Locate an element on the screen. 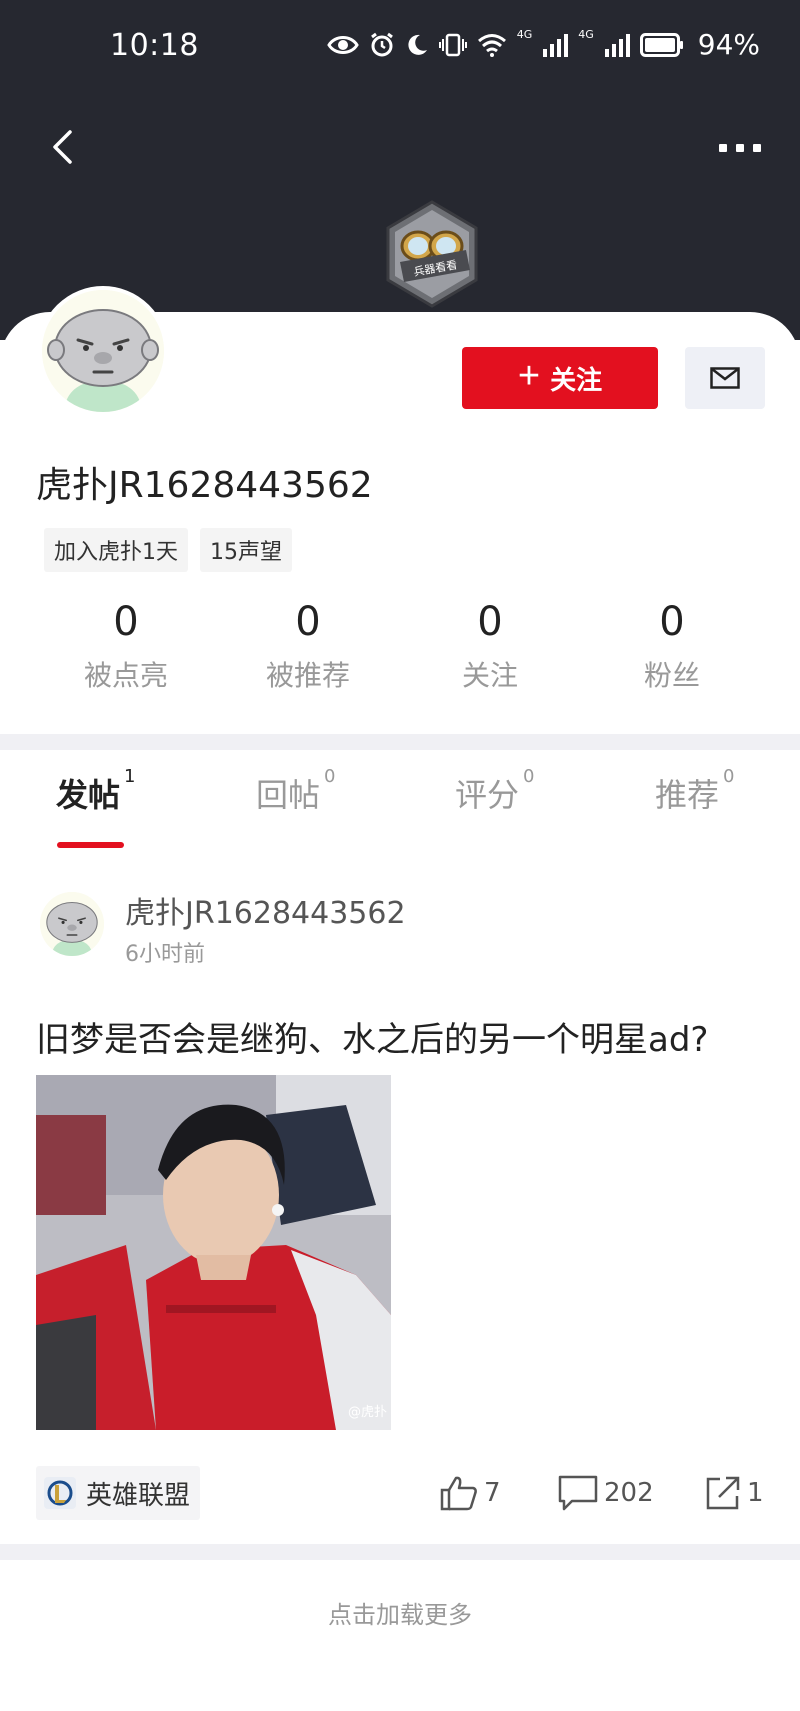 The width and height of the screenshot is (800, 1711). mail-icon is located at coordinates (725, 378).